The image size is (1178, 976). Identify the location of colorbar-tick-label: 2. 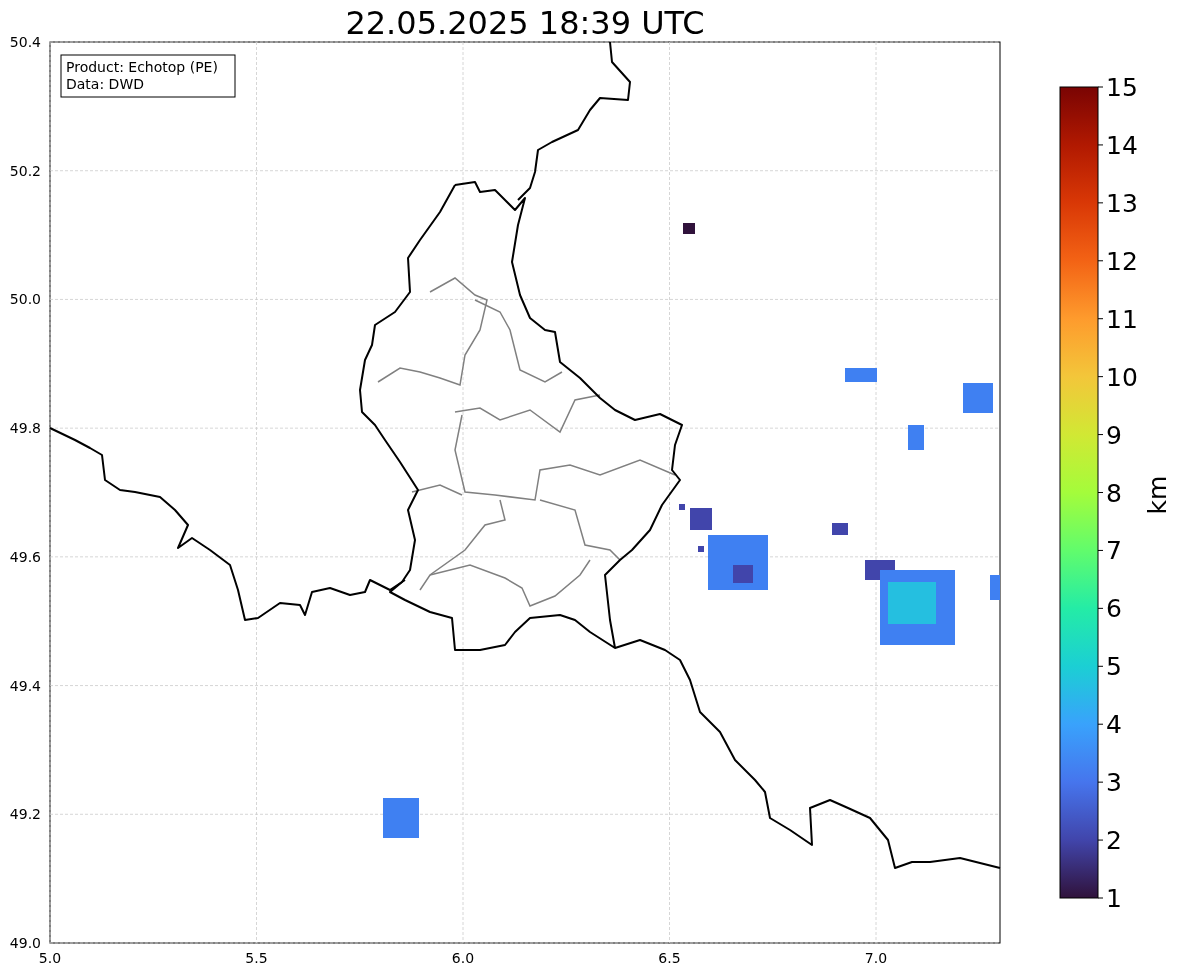
(1114, 841).